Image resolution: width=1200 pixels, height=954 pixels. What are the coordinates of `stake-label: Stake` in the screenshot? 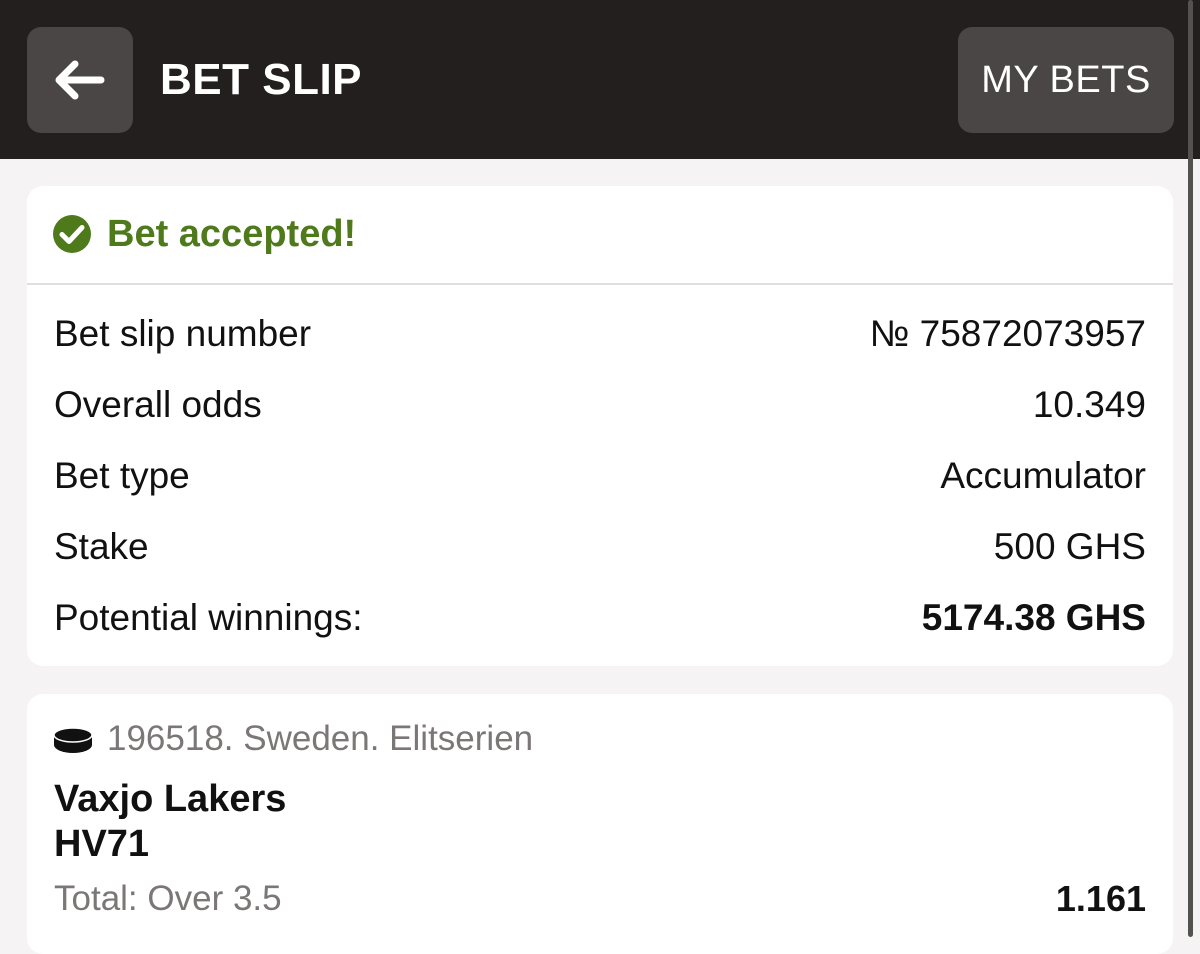 It's located at (101, 546).